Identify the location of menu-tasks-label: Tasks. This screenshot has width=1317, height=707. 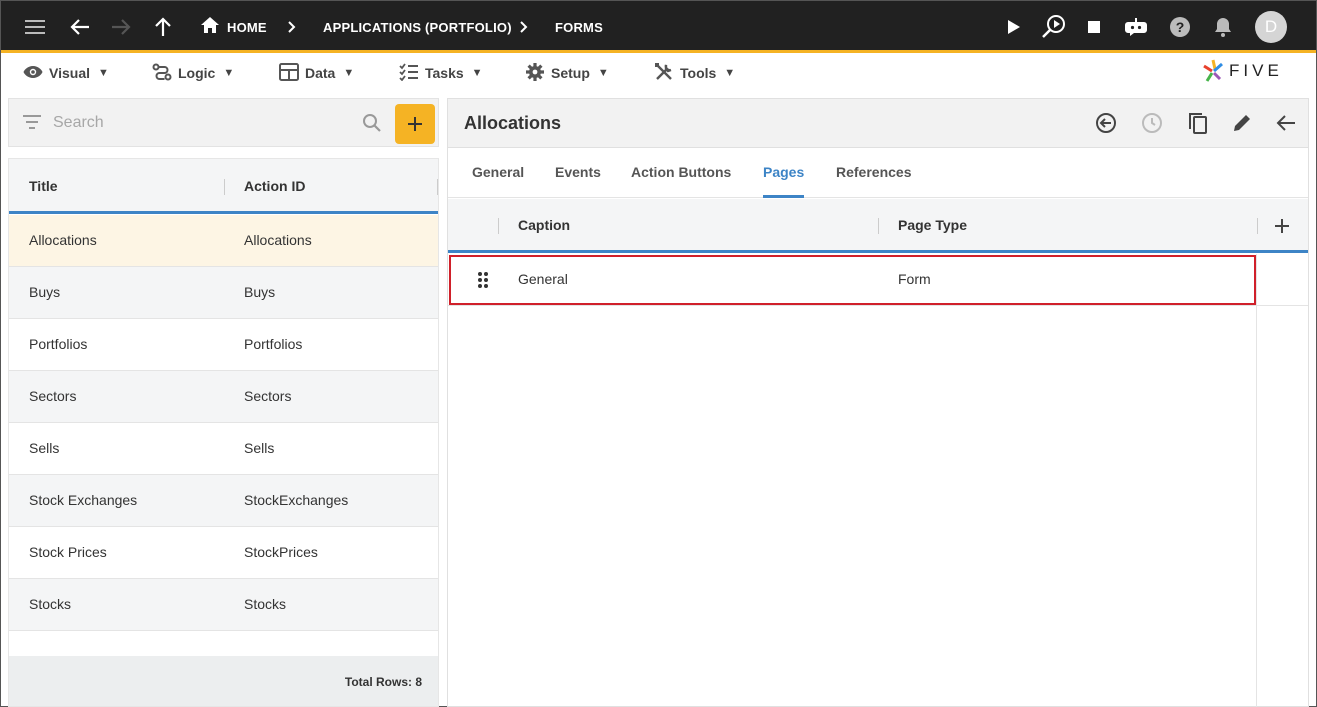
(444, 73).